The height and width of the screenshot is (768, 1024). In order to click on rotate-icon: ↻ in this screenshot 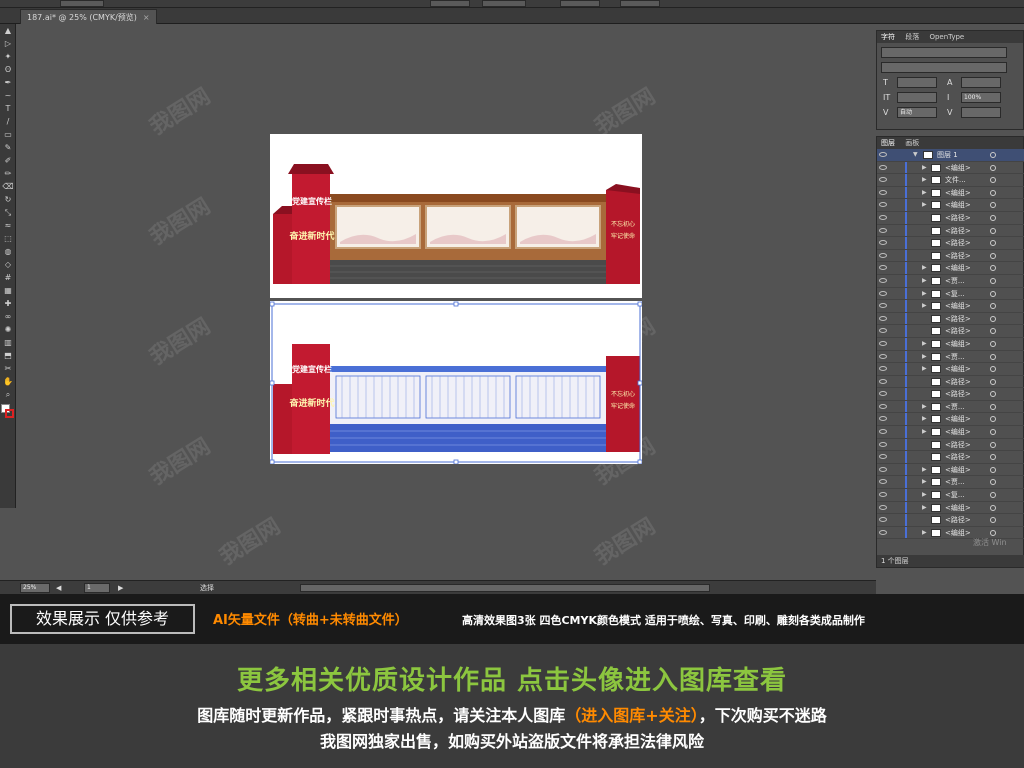, I will do `click(8, 200)`.